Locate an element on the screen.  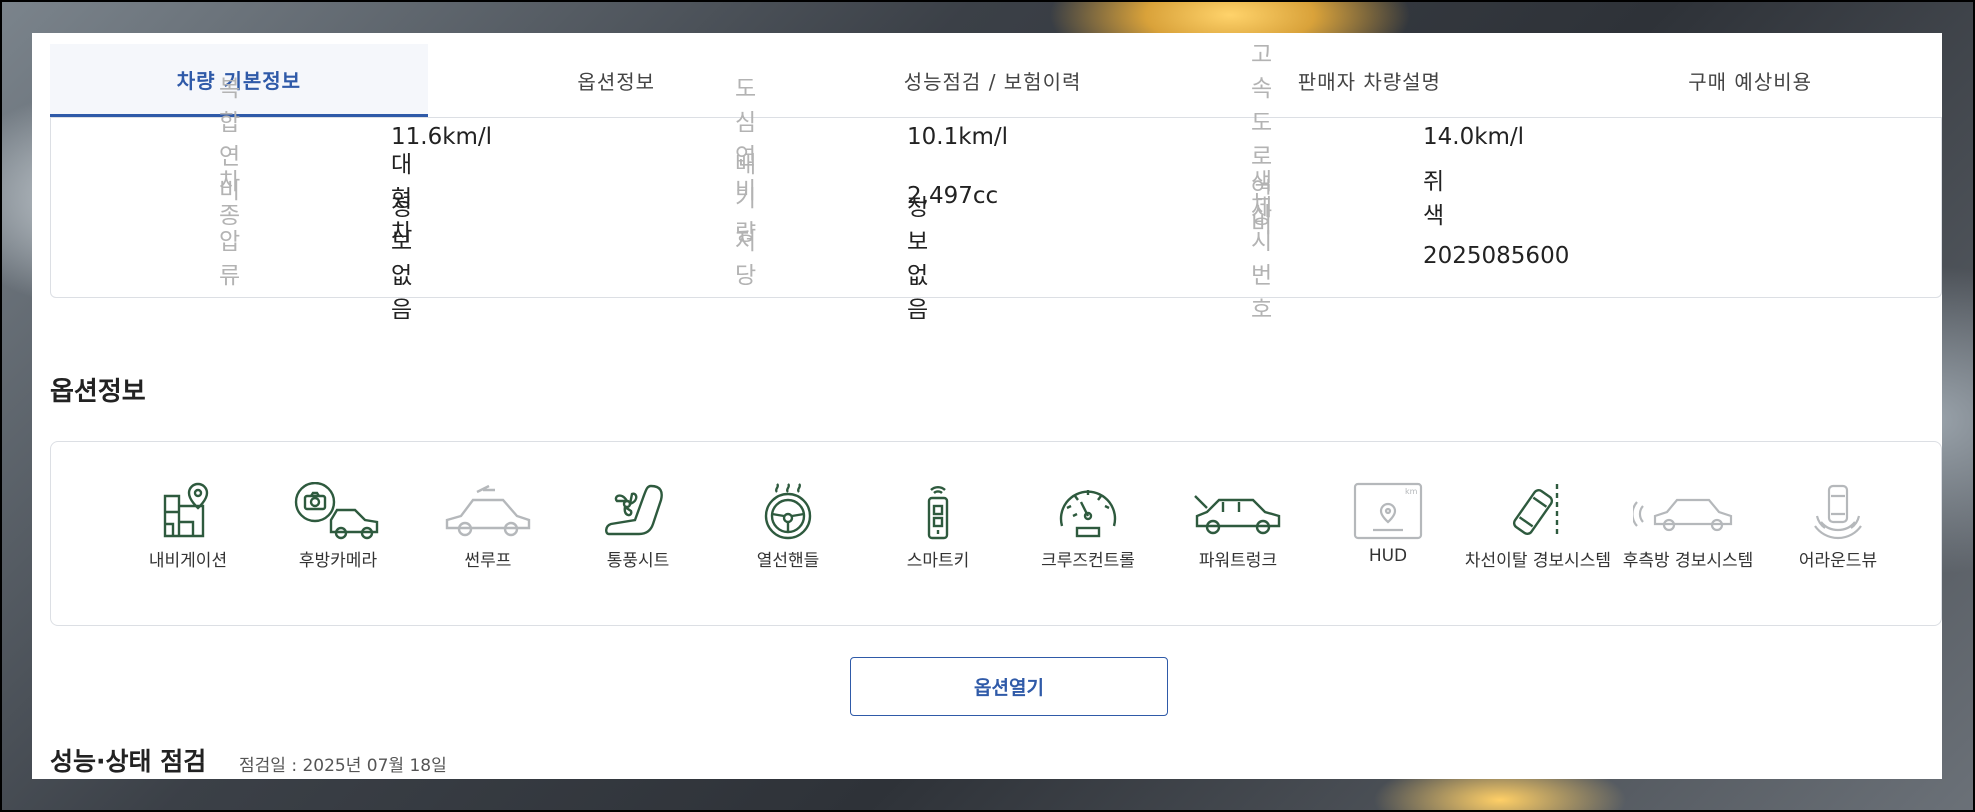
option-label: 통풍시트 is located at coordinates (638, 561).